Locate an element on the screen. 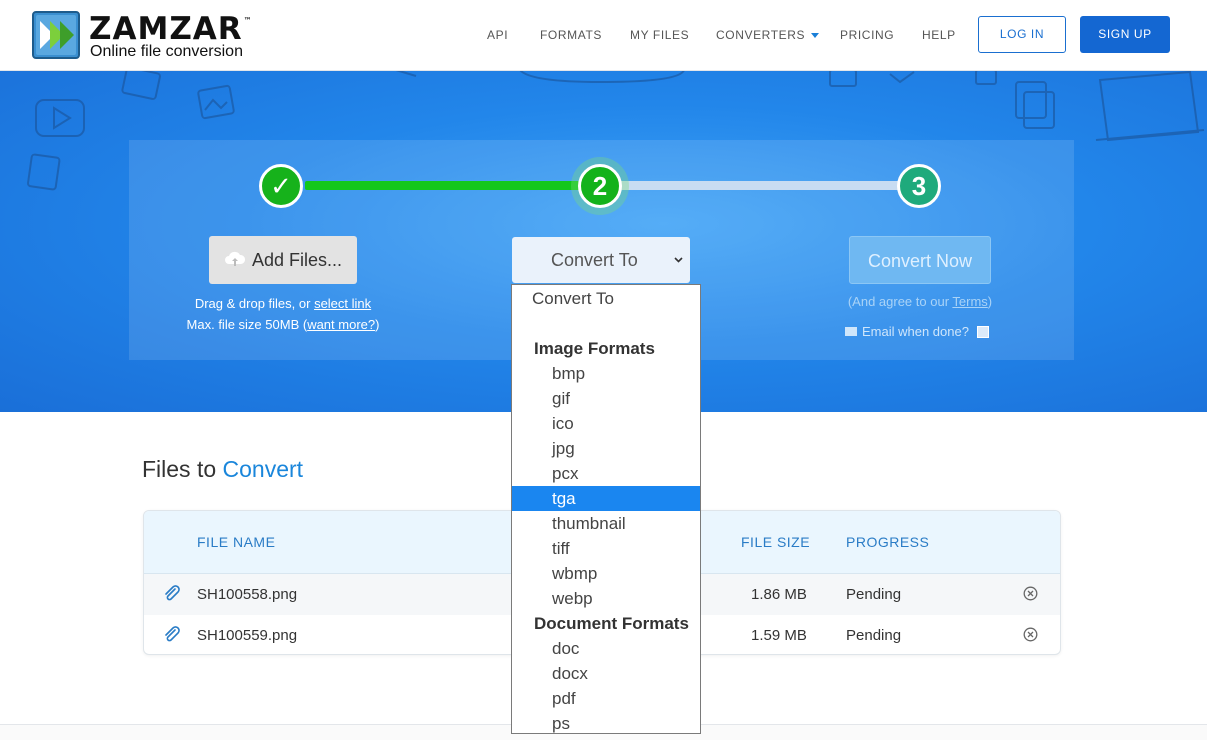 This screenshot has height=740, width=1207. column-file-size: FILE SIZE is located at coordinates (776, 542).